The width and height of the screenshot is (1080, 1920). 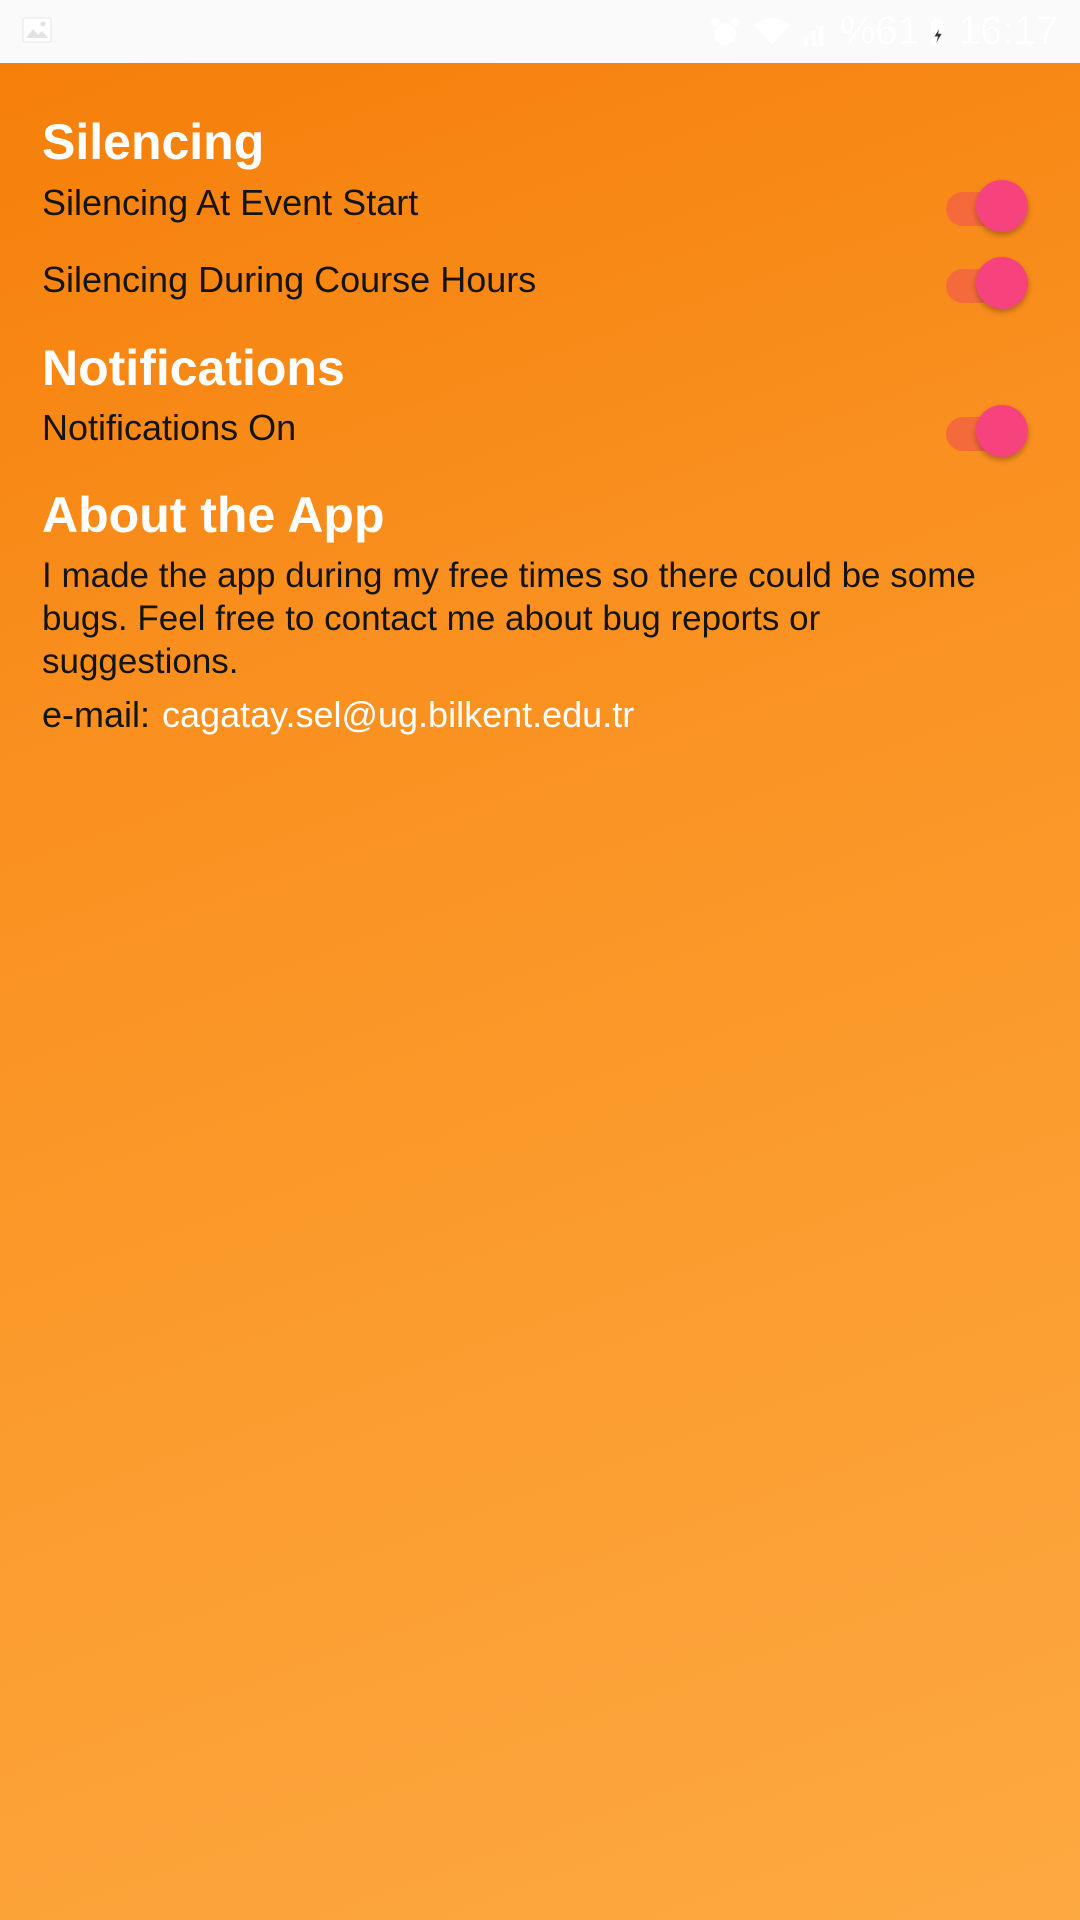 I want to click on status-icons: %61 16:17, so click(x=883, y=31).